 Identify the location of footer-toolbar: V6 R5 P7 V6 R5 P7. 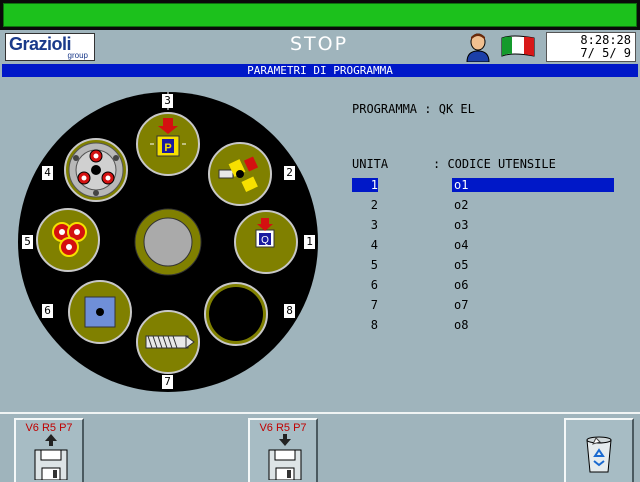
(320, 447).